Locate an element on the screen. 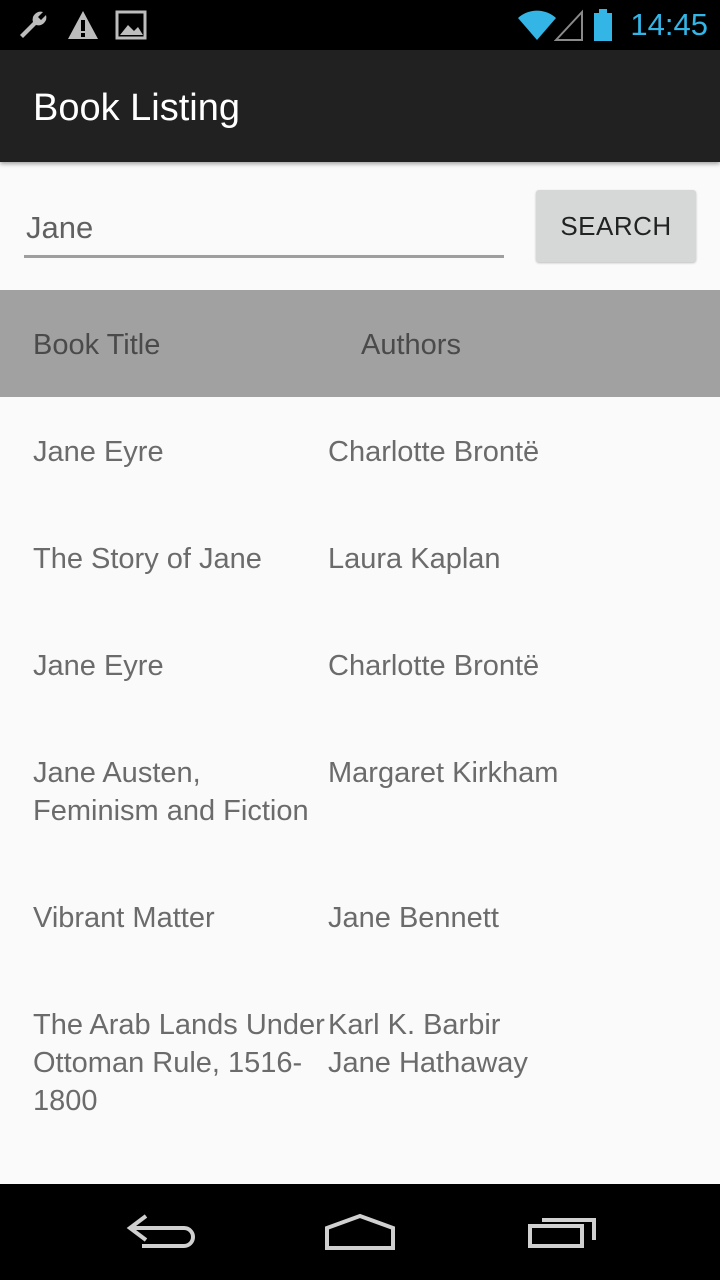  book-row: The Story of Jane Laura Kaplan is located at coordinates (360, 557).